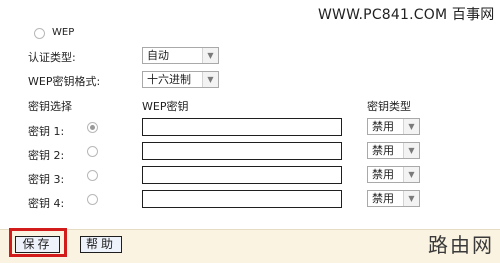 The width and height of the screenshot is (500, 263). What do you see at coordinates (92, 175) in the screenshot?
I see `key-3-radio` at bounding box center [92, 175].